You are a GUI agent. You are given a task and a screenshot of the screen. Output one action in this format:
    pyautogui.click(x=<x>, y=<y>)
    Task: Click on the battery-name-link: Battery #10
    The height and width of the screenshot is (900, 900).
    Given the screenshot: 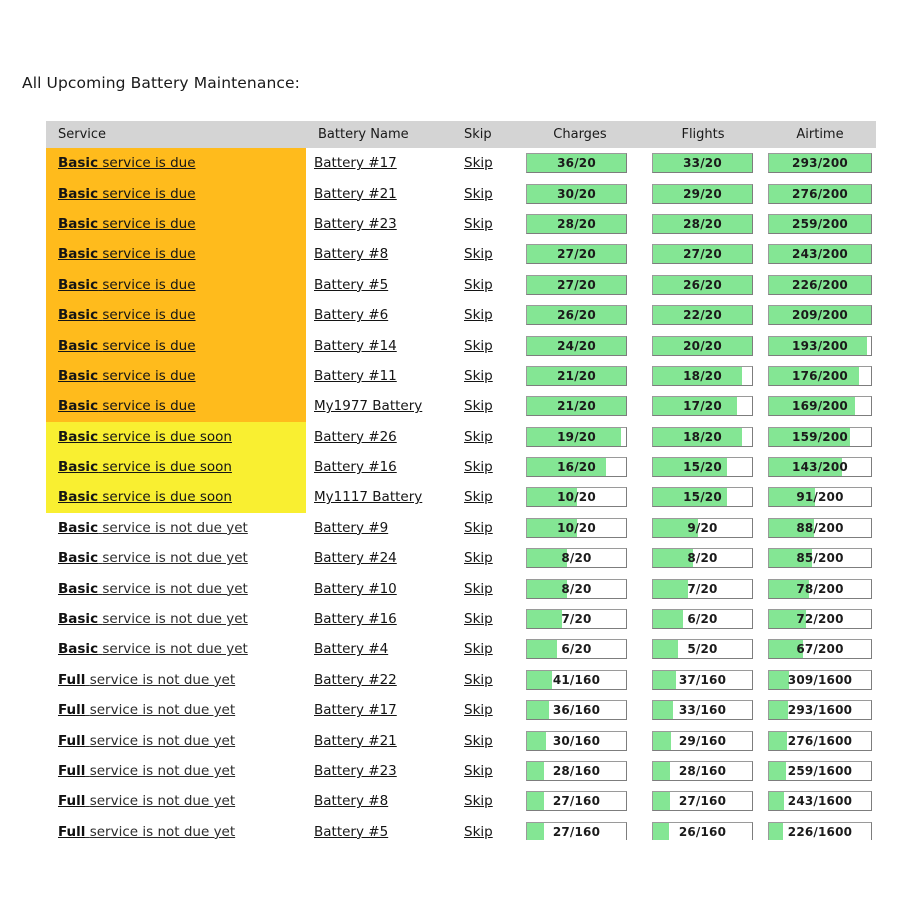 What is the action you would take?
    pyautogui.click(x=355, y=589)
    